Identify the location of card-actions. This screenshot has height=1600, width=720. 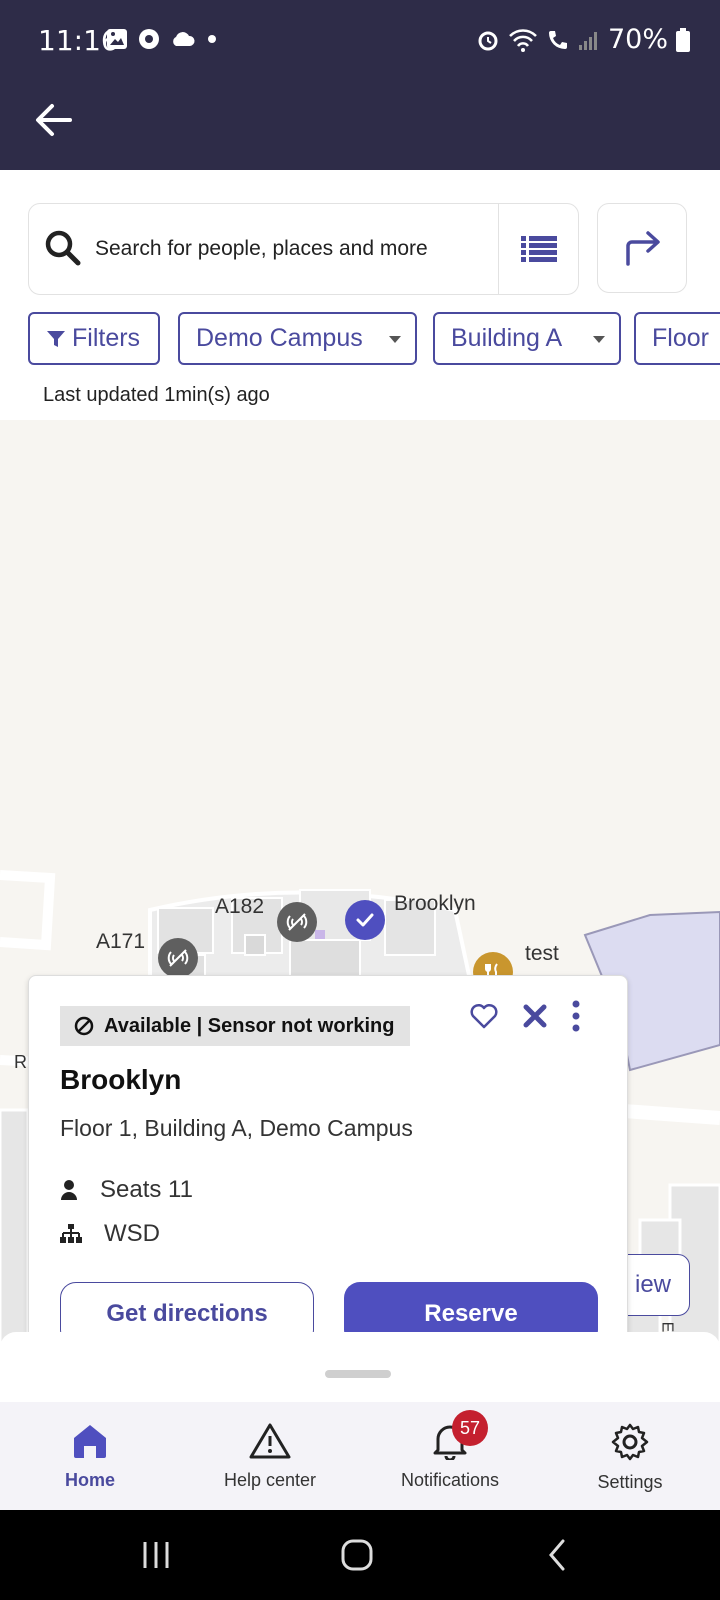
(525, 1016).